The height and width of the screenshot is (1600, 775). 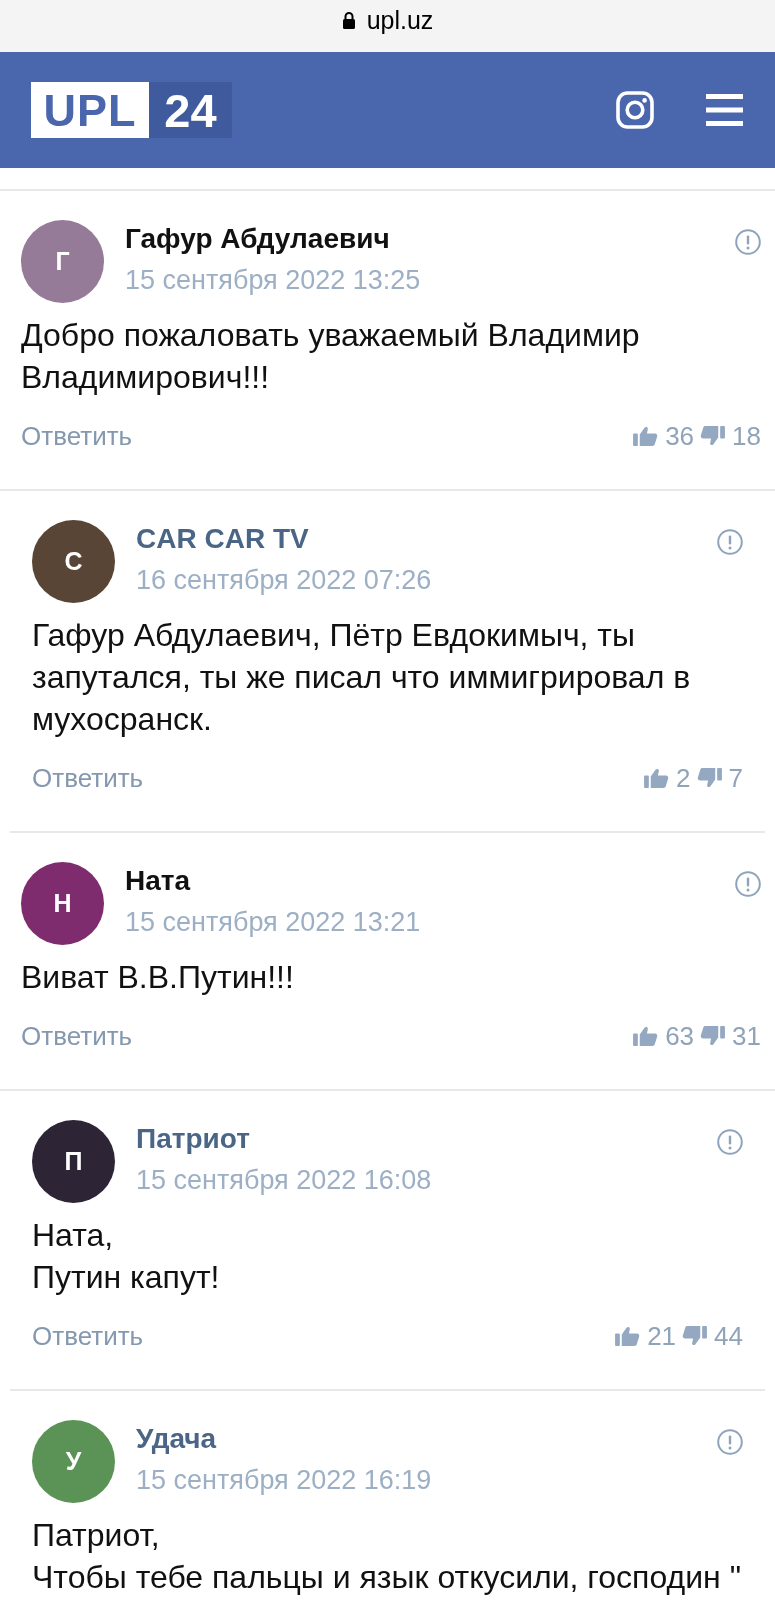 I want to click on comment-text: Добро пожаловать уважаемый Владимир Владимирович!!!, so click(x=331, y=356).